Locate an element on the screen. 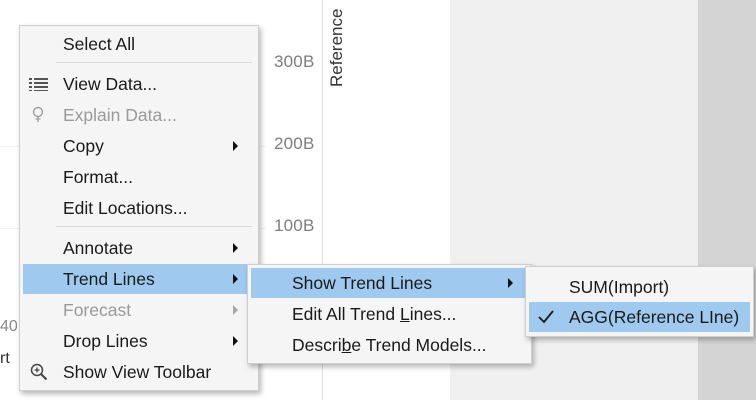  lightbulb-icon is located at coordinates (38, 114).